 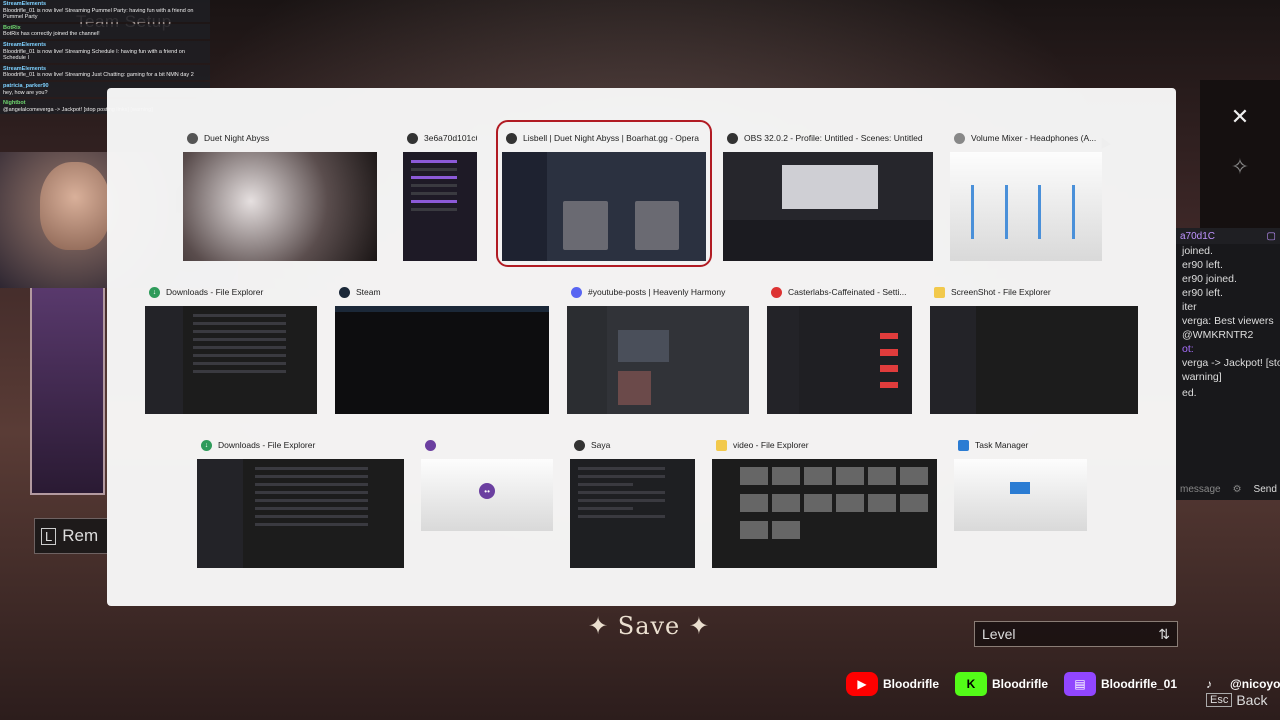 What do you see at coordinates (267, 445) in the screenshot?
I see `window-title: Downloads - File Explorer` at bounding box center [267, 445].